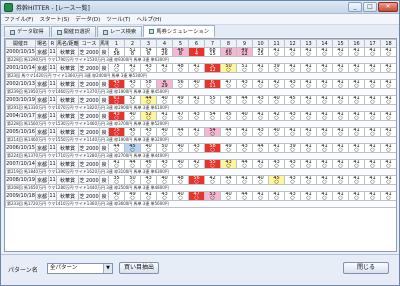 Image resolution: width=400 pixels, height=286 pixels. I want to click on extract-button: 買い目抽出, so click(139, 268).